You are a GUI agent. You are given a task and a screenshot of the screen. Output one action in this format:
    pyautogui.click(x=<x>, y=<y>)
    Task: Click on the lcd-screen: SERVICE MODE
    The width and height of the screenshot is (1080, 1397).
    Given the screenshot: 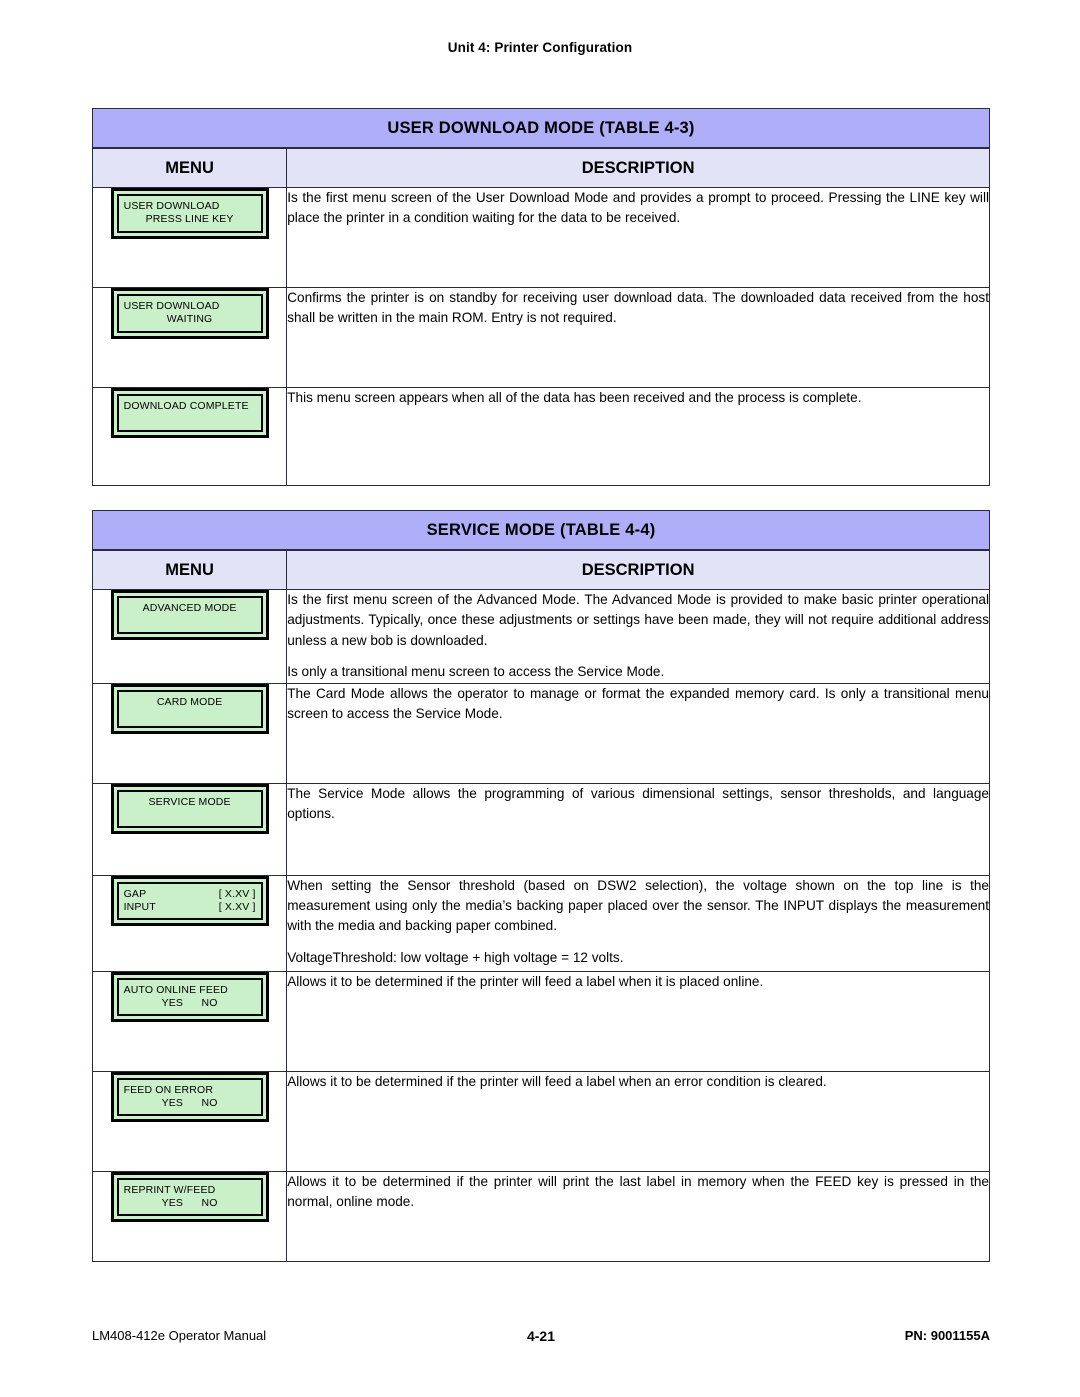 What is the action you would take?
    pyautogui.click(x=189, y=808)
    